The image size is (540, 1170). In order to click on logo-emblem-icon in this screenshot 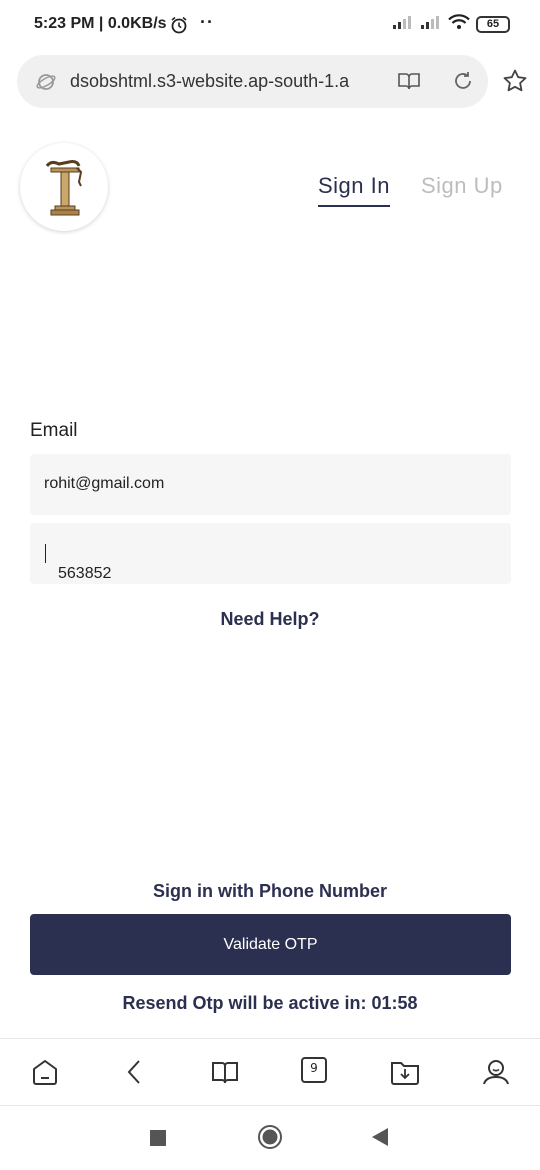, I will do `click(64, 188)`.